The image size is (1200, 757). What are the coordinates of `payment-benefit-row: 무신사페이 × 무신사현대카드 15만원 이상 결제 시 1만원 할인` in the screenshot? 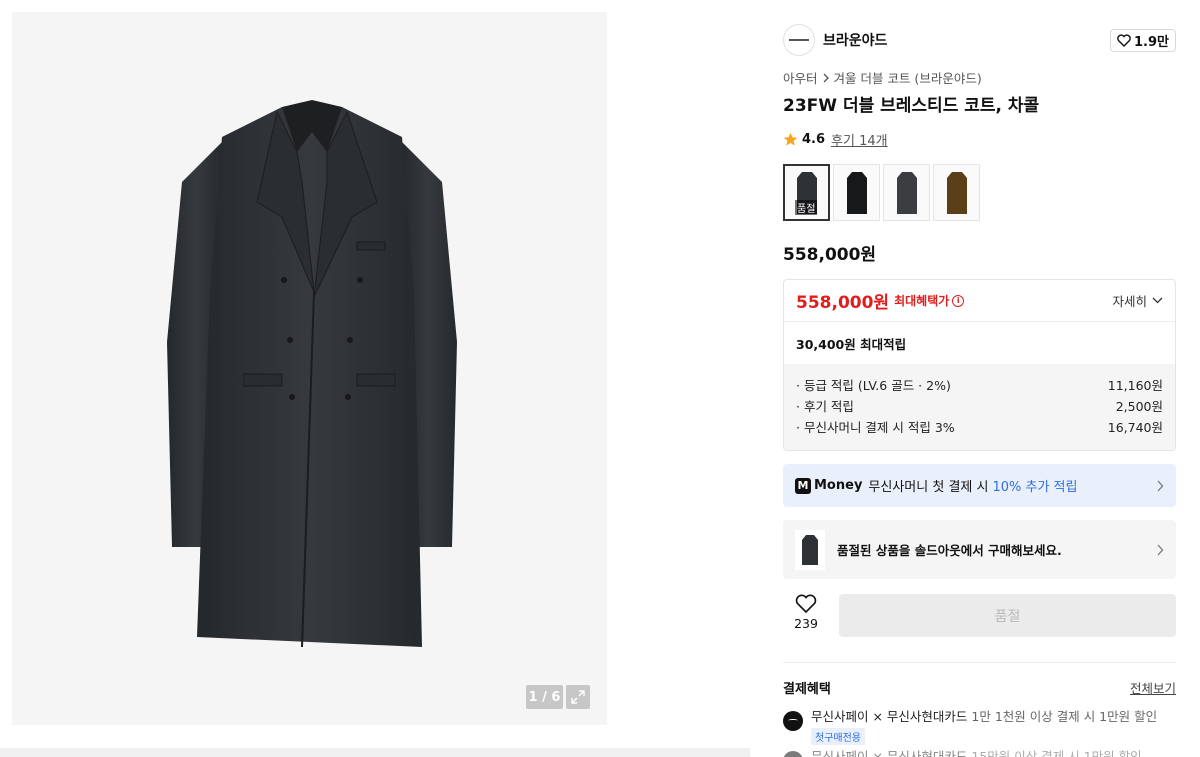 It's located at (979, 751).